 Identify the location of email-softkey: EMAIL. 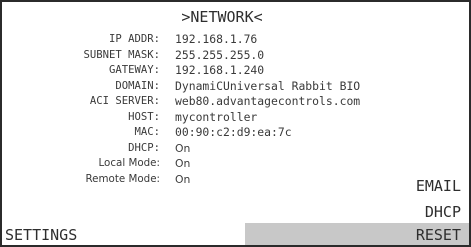
(438, 186).